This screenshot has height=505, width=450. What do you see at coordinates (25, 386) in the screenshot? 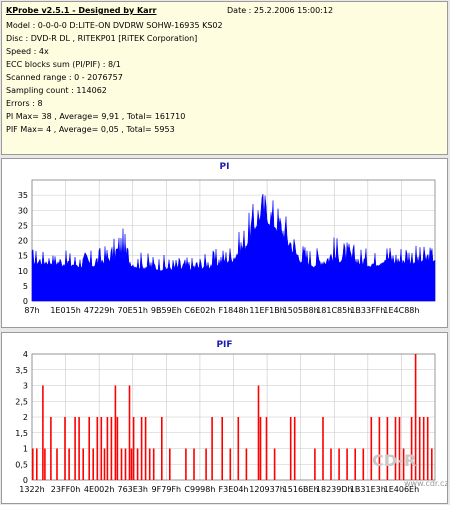
I see `pif-ytick-label: 3` at bounding box center [25, 386].